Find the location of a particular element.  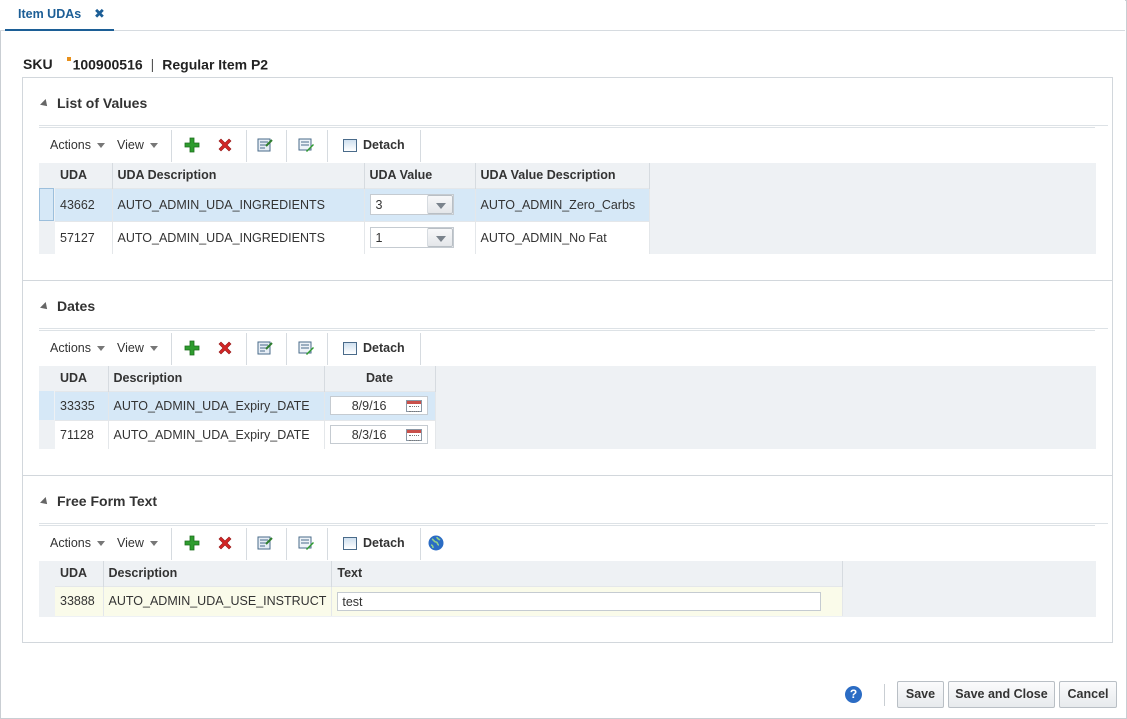

section-header-list-of-values: List of Values is located at coordinates (94, 103).